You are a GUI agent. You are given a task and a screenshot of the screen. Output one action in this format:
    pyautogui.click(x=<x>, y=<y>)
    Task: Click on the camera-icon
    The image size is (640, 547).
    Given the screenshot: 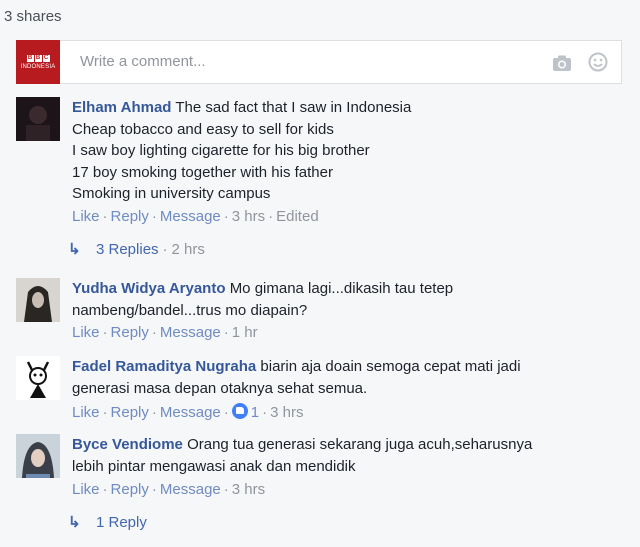 What is the action you would take?
    pyautogui.click(x=562, y=65)
    